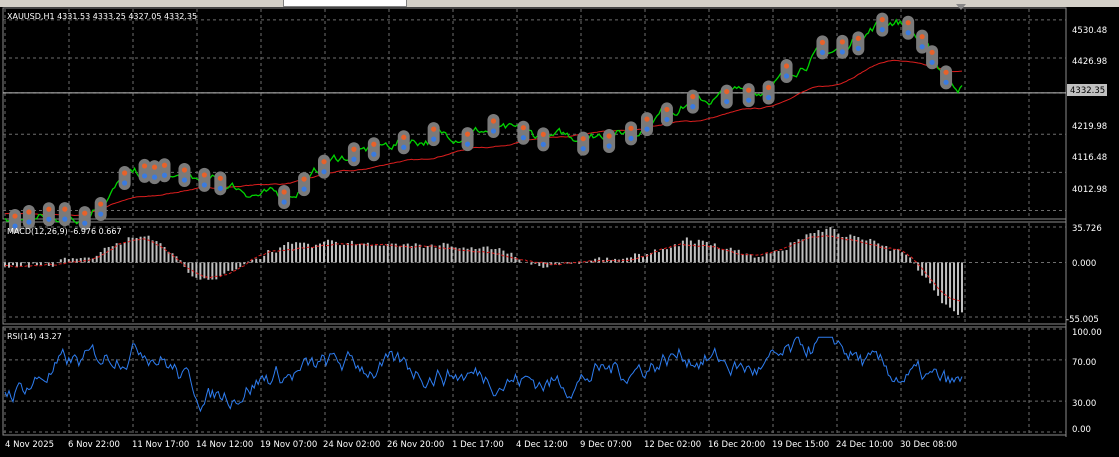 Image resolution: width=1119 pixels, height=457 pixels. What do you see at coordinates (1089, 127) in the screenshot?
I see `price-tick: 4219.98` at bounding box center [1089, 127].